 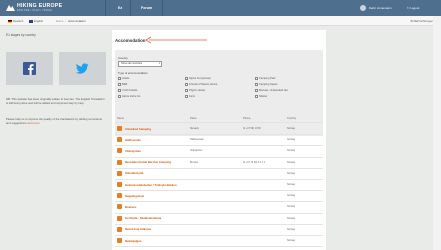 What do you see at coordinates (195, 90) in the screenshot?
I see `checkbox-pilgrim-hostel: Pilgrim Hostel` at bounding box center [195, 90].